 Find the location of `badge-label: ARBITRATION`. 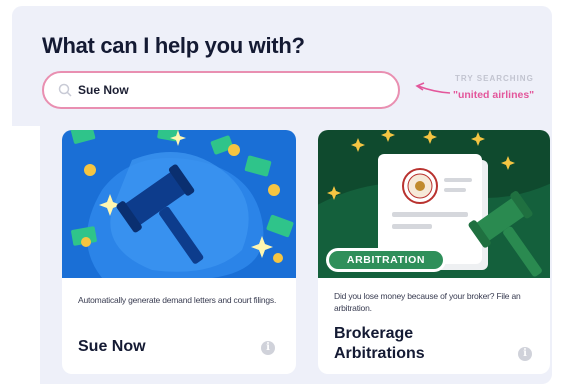

badge-label: ARBITRATION is located at coordinates (386, 260).